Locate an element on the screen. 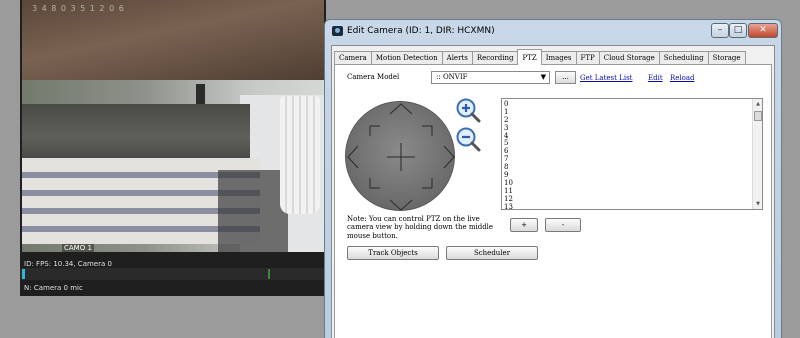 The width and height of the screenshot is (800, 338). minimize-icon: – is located at coordinates (720, 30).